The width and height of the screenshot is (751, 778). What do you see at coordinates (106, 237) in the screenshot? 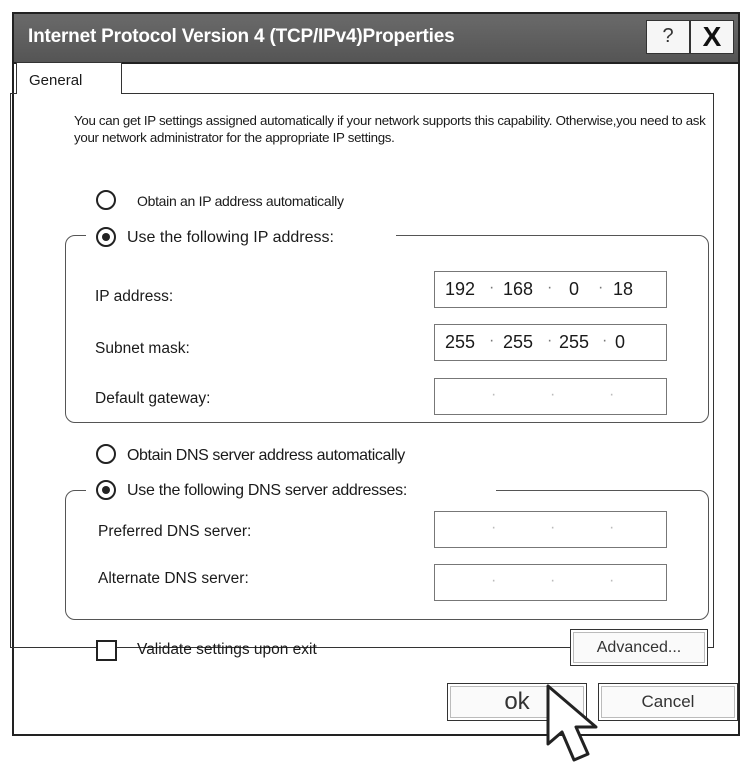
I see `use-following-ip-radio` at bounding box center [106, 237].